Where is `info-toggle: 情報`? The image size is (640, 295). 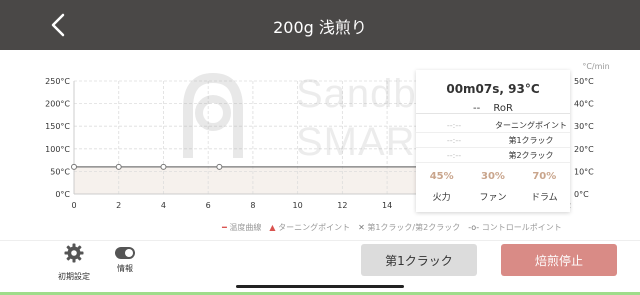 info-toggle: 情報 is located at coordinates (125, 258).